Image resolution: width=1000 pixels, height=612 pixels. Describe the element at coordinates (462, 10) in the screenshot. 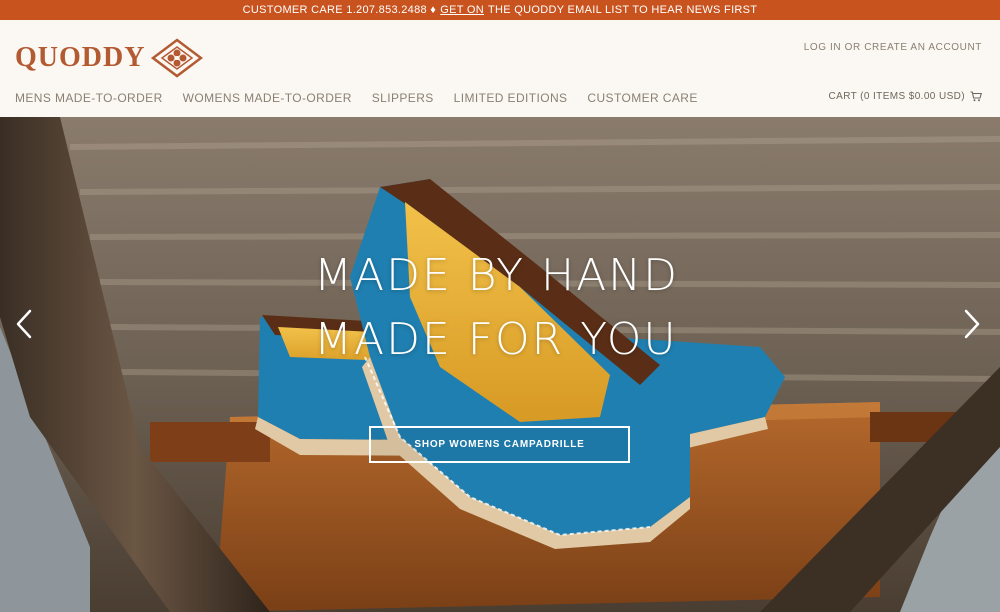

I see `email-list-link: GET ON` at that location.